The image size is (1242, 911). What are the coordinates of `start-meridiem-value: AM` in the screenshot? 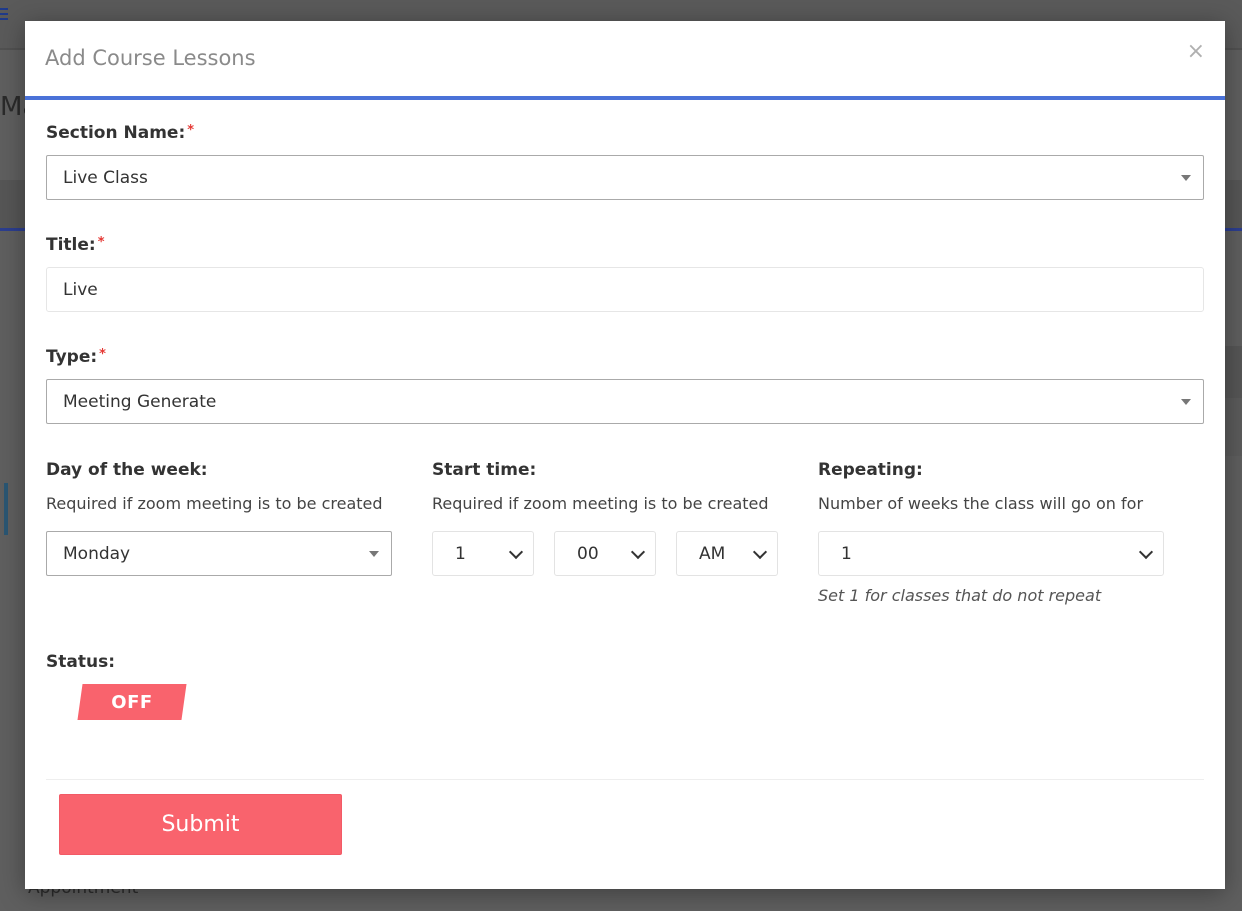 It's located at (712, 553).